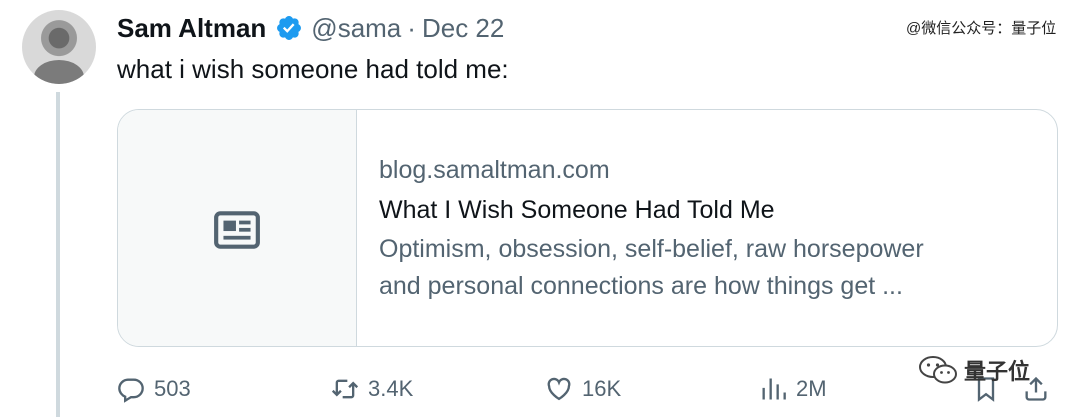 Image resolution: width=1080 pixels, height=417 pixels. I want to click on retweet-button: 3.4K, so click(372, 389).